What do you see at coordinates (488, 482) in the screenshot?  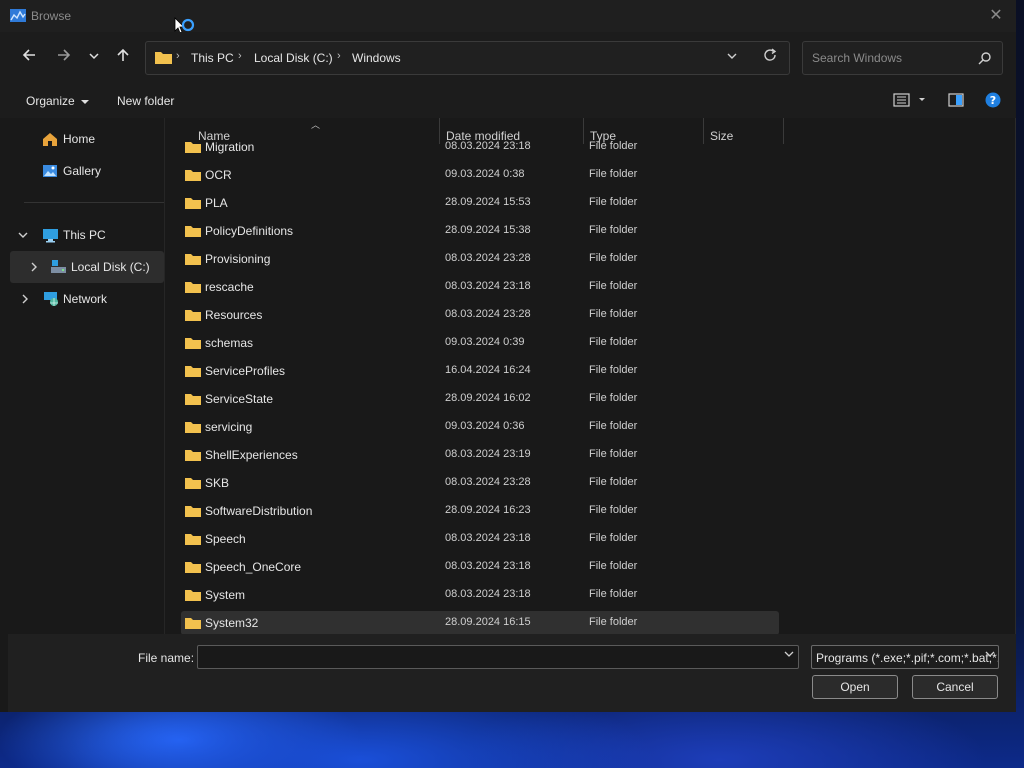 I see `row-date-modified: 08.03.2024 23:28` at bounding box center [488, 482].